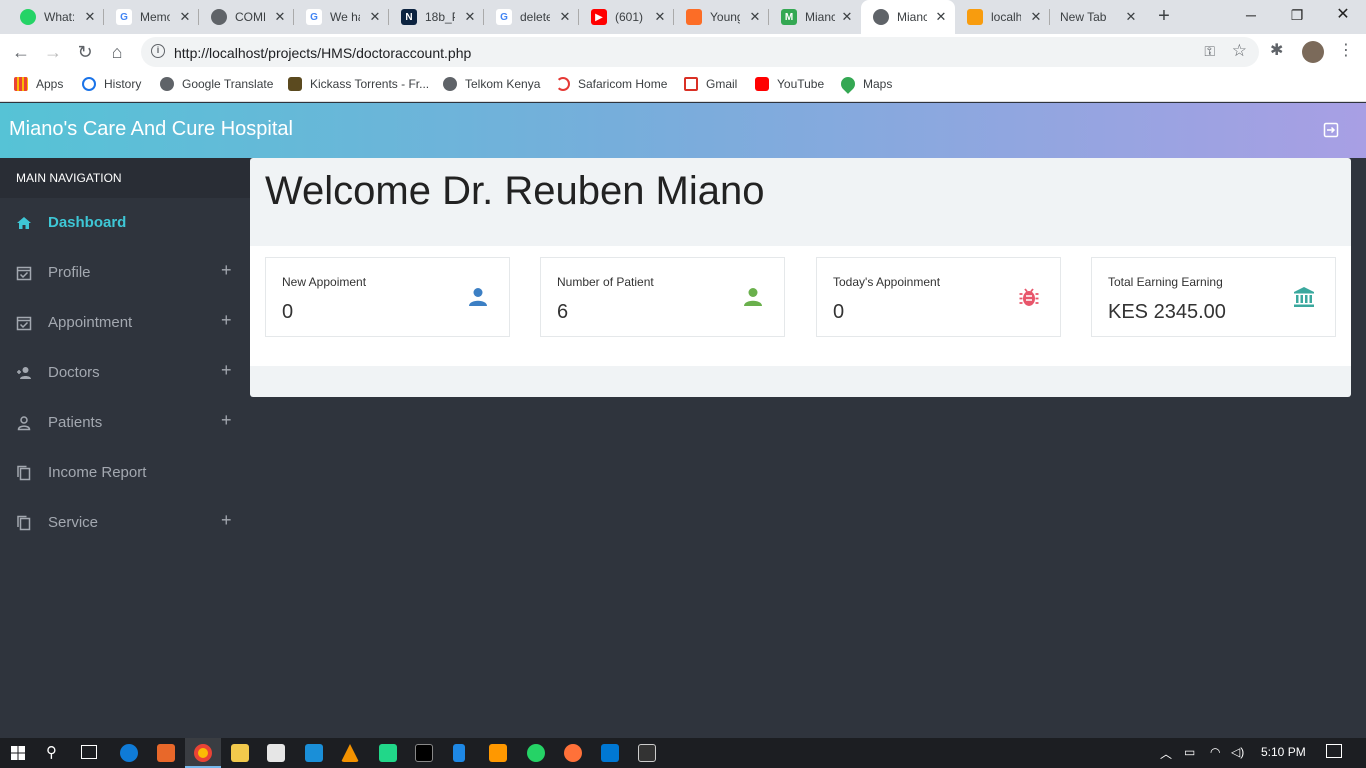 This screenshot has height=768, width=1366. What do you see at coordinates (1215, 752) in the screenshot?
I see `wifi-icon: ◠` at bounding box center [1215, 752].